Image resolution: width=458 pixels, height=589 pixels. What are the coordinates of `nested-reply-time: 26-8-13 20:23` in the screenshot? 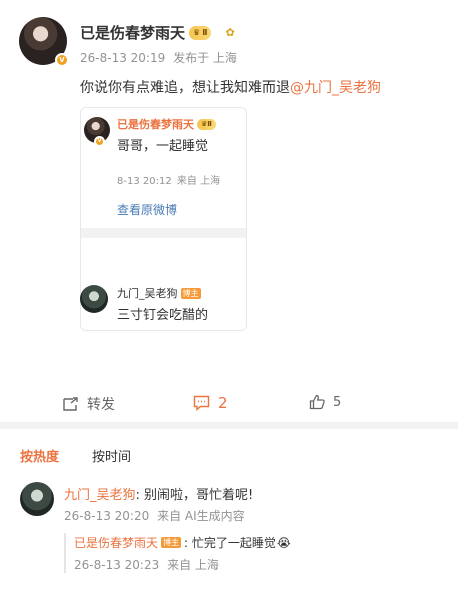 It's located at (117, 565).